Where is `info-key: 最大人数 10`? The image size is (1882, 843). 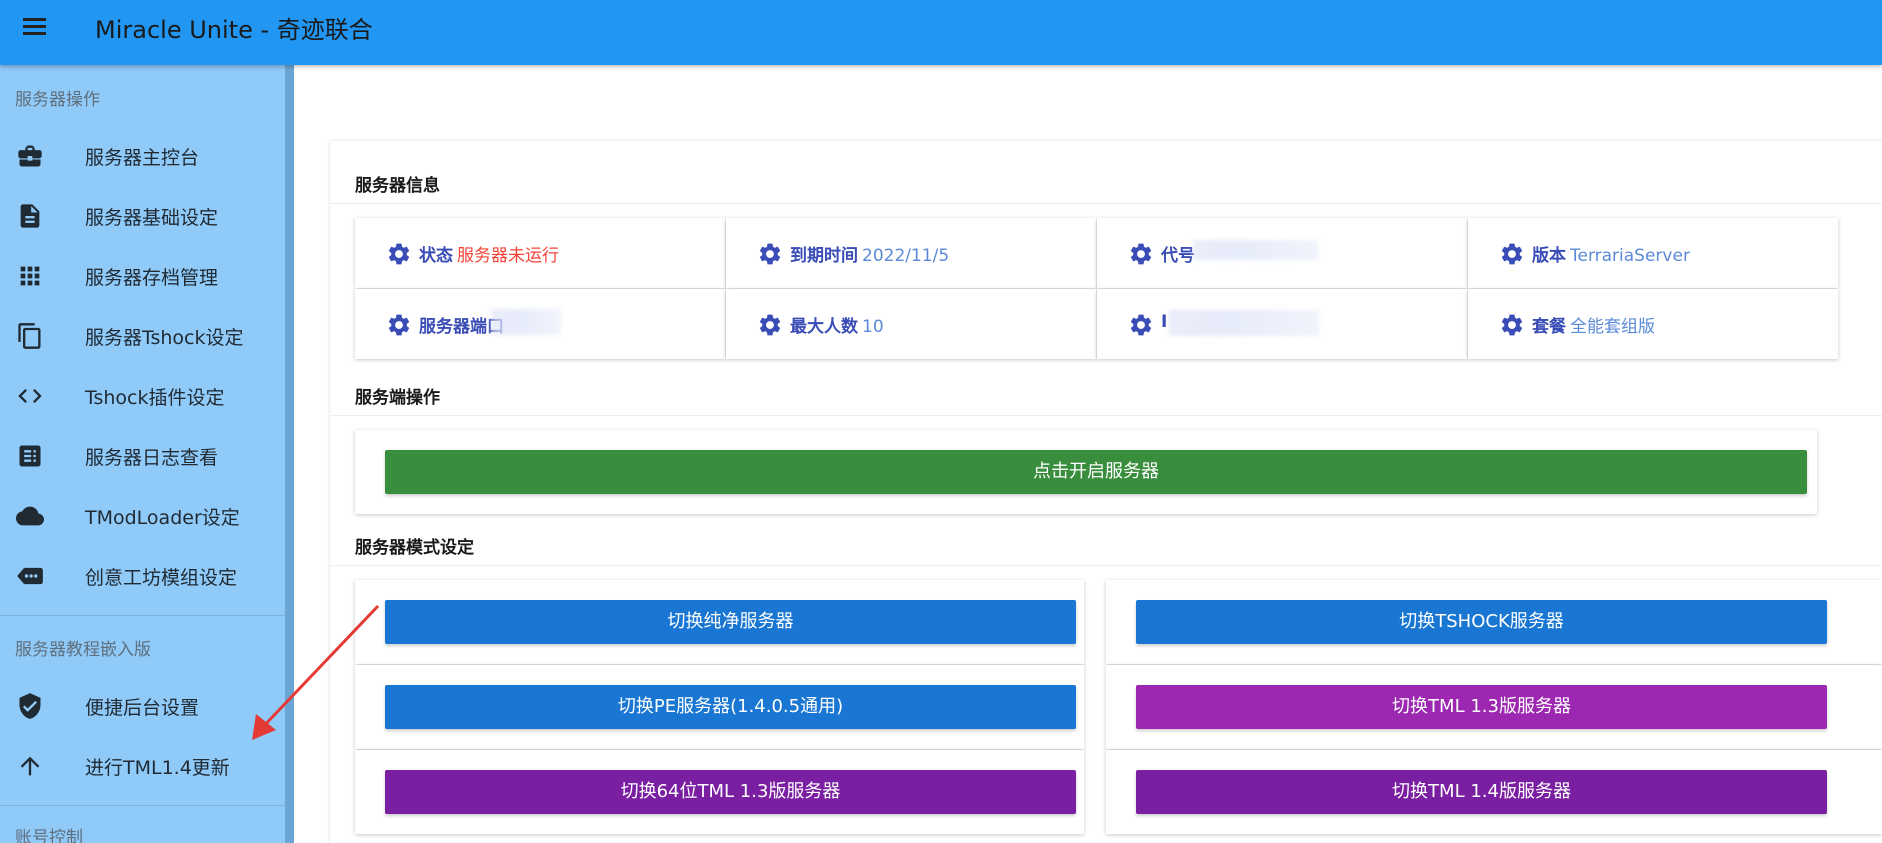 info-key: 最大人数 10 is located at coordinates (837, 327).